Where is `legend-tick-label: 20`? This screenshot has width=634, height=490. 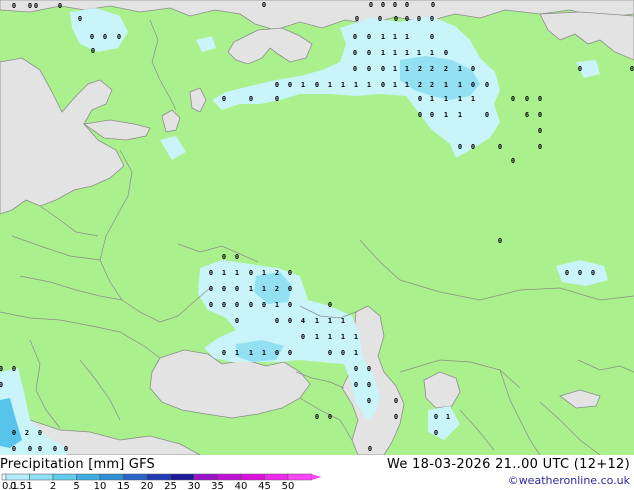
legend-tick-label: 20 is located at coordinates (147, 485).